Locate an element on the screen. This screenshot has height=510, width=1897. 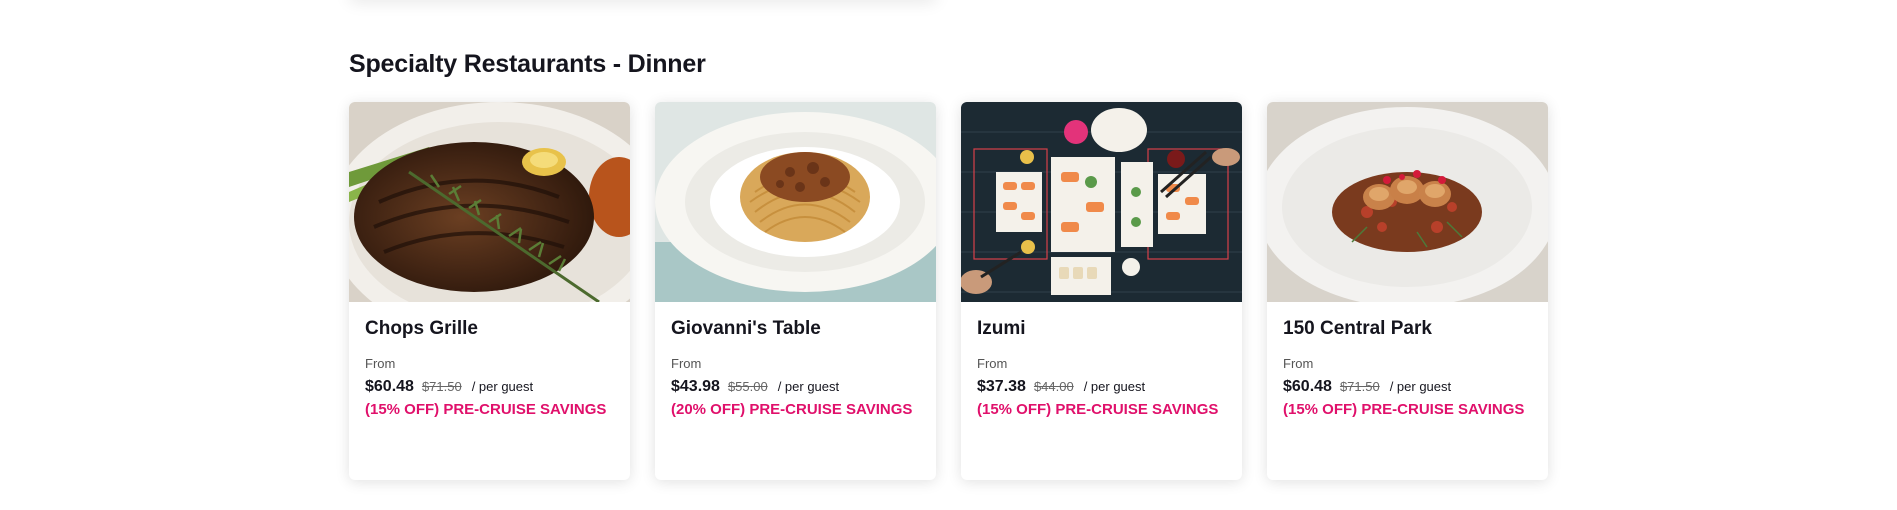
price-row: $43.98 $55.00 / per guest is located at coordinates (795, 387).